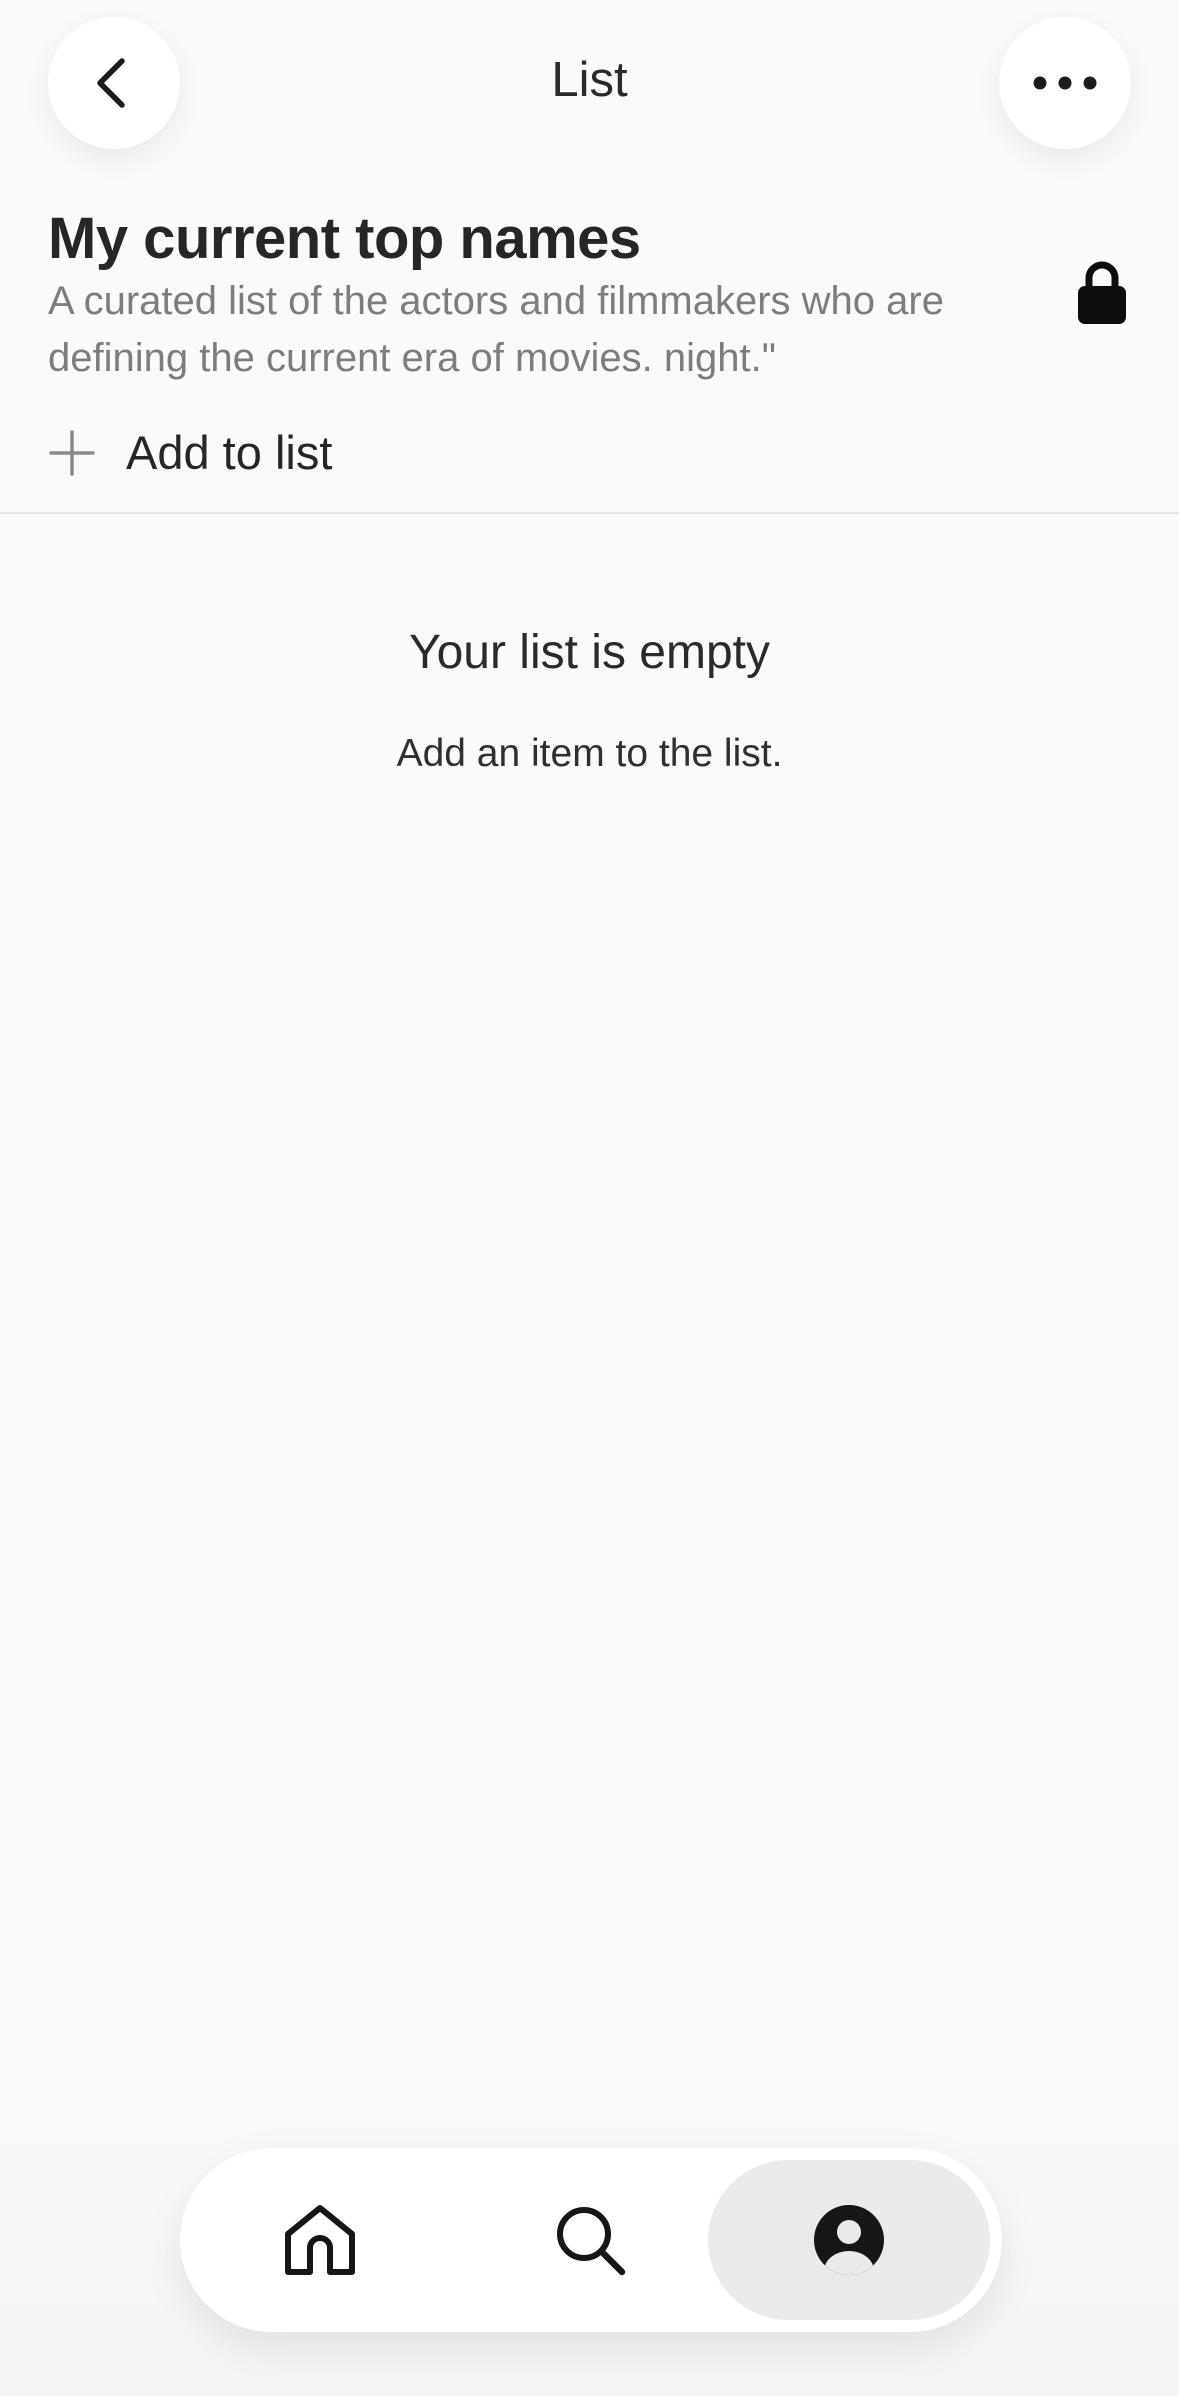  Describe the element at coordinates (344, 238) in the screenshot. I see `list-title: My current top names` at that location.